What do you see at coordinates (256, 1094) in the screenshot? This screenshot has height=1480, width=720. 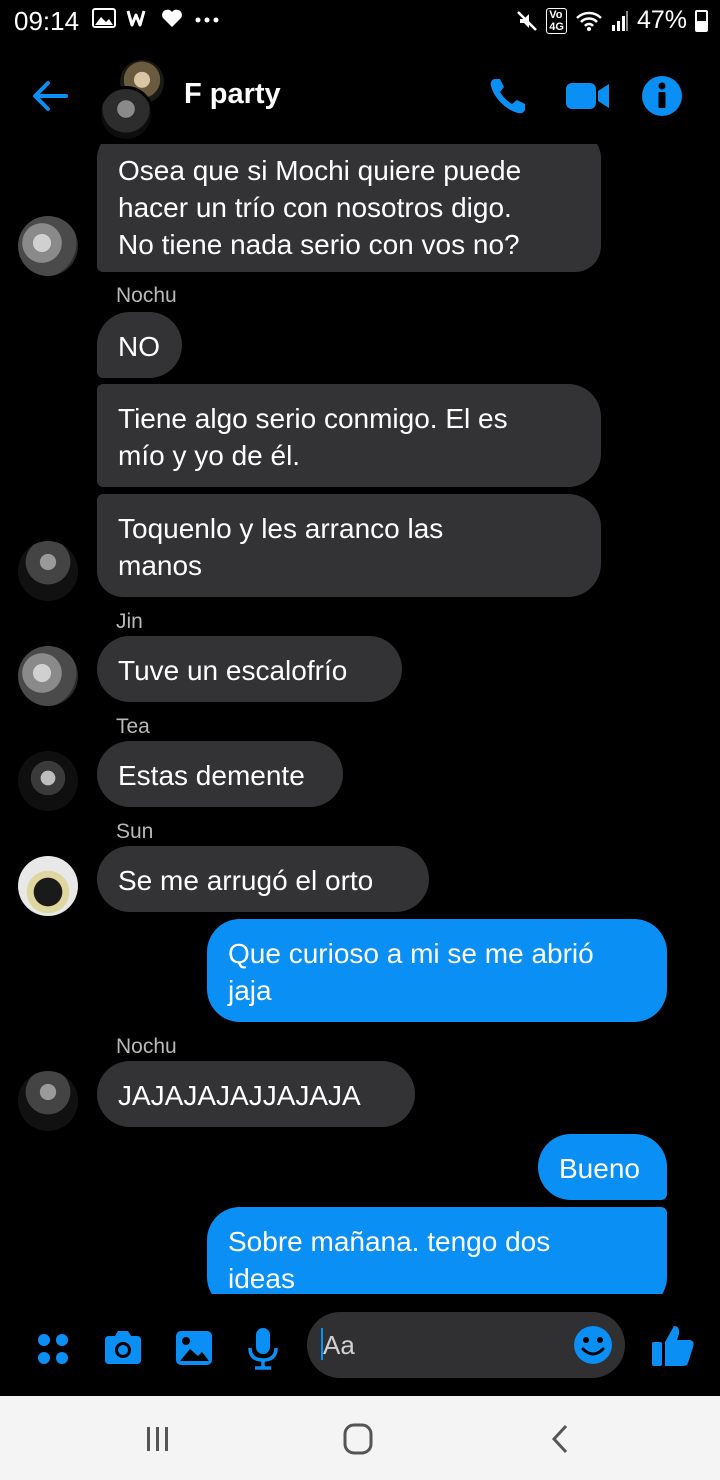 I see `message-bubble: JAJAJAJAJJAJAJA` at bounding box center [256, 1094].